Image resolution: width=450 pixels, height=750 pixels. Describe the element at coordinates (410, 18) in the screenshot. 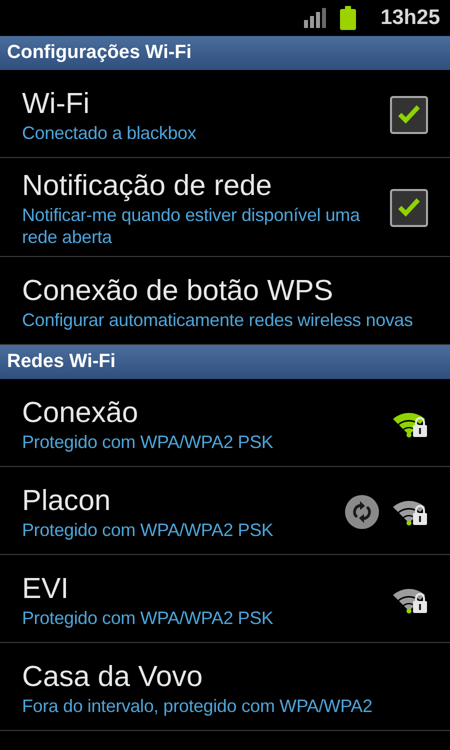

I see `clock-time: 13h25` at that location.